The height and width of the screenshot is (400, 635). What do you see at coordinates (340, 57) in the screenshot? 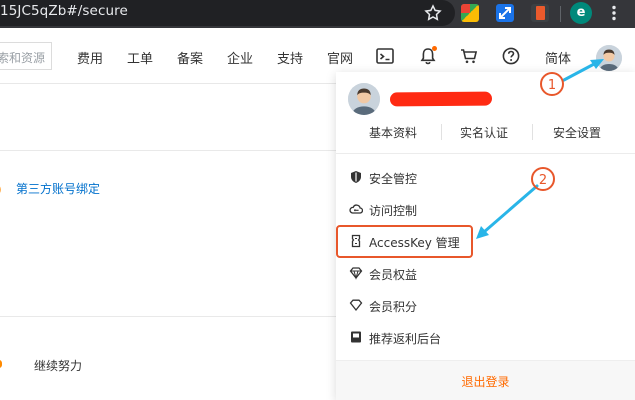
I see `nav-official-site: 官网` at bounding box center [340, 57].